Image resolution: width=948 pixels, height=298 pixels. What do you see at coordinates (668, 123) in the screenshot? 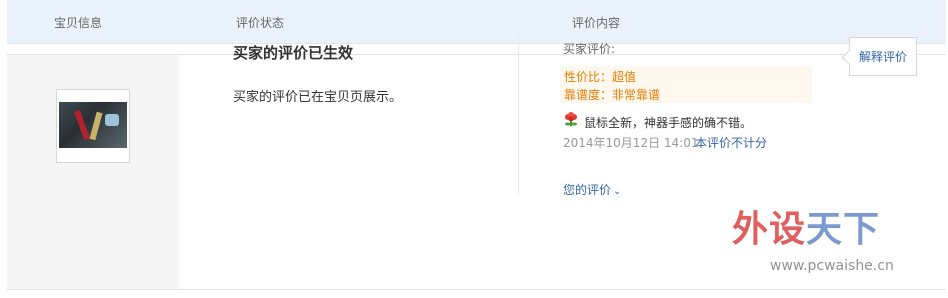
I see `review-text: 鼠标全新，神器手感的确不错。` at bounding box center [668, 123].